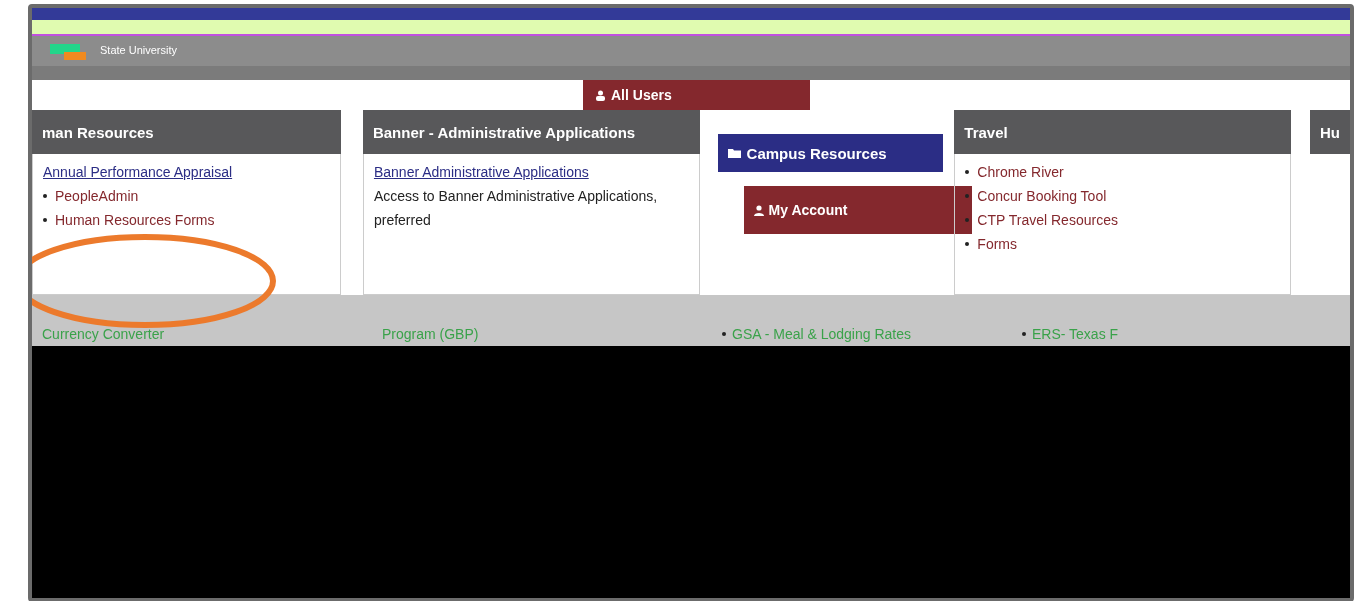  I want to click on panel-text: preferred, so click(402, 220).